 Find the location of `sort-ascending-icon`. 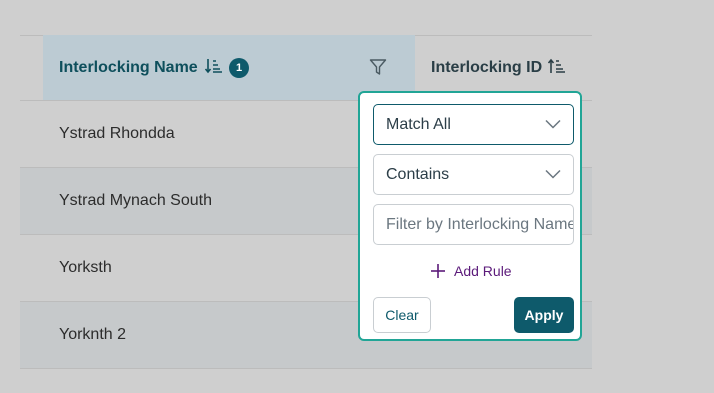

sort-ascending-icon is located at coordinates (557, 66).